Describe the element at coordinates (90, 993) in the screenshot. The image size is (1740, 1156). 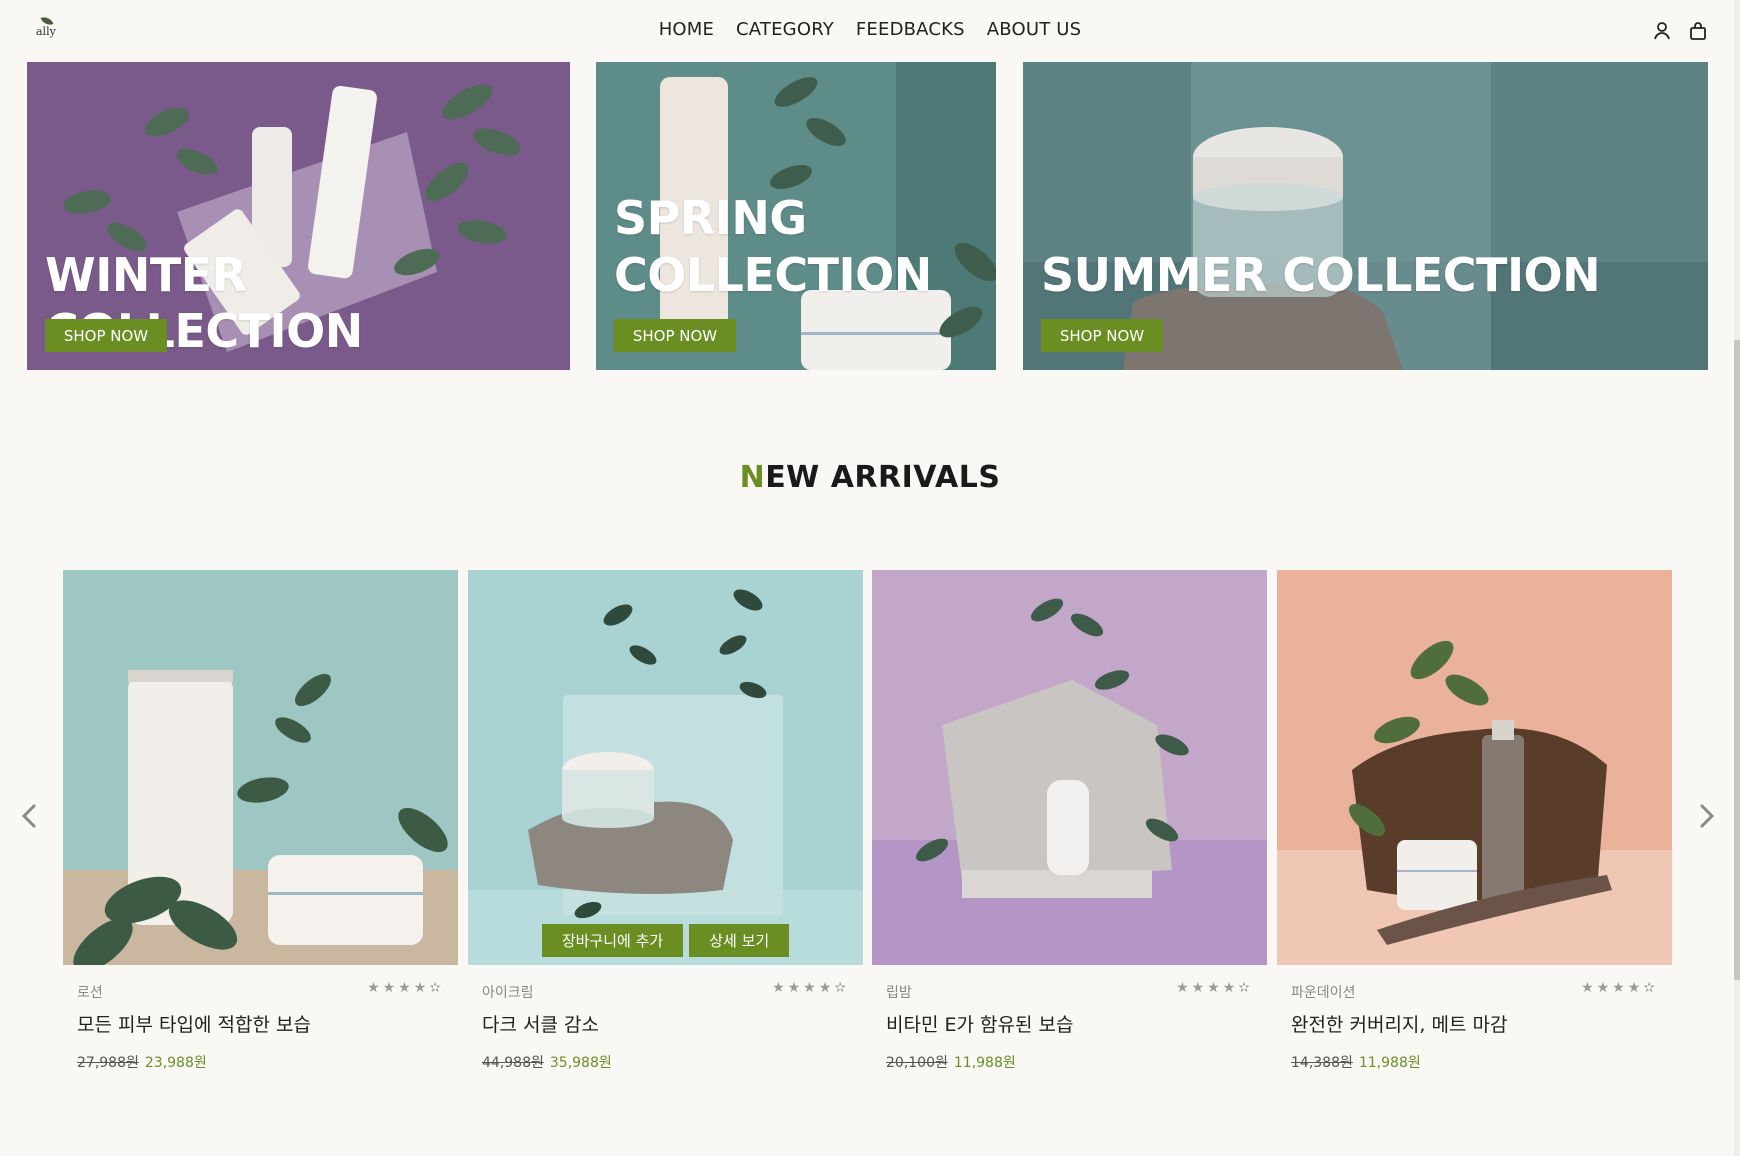
I see `product-category: 로션` at that location.